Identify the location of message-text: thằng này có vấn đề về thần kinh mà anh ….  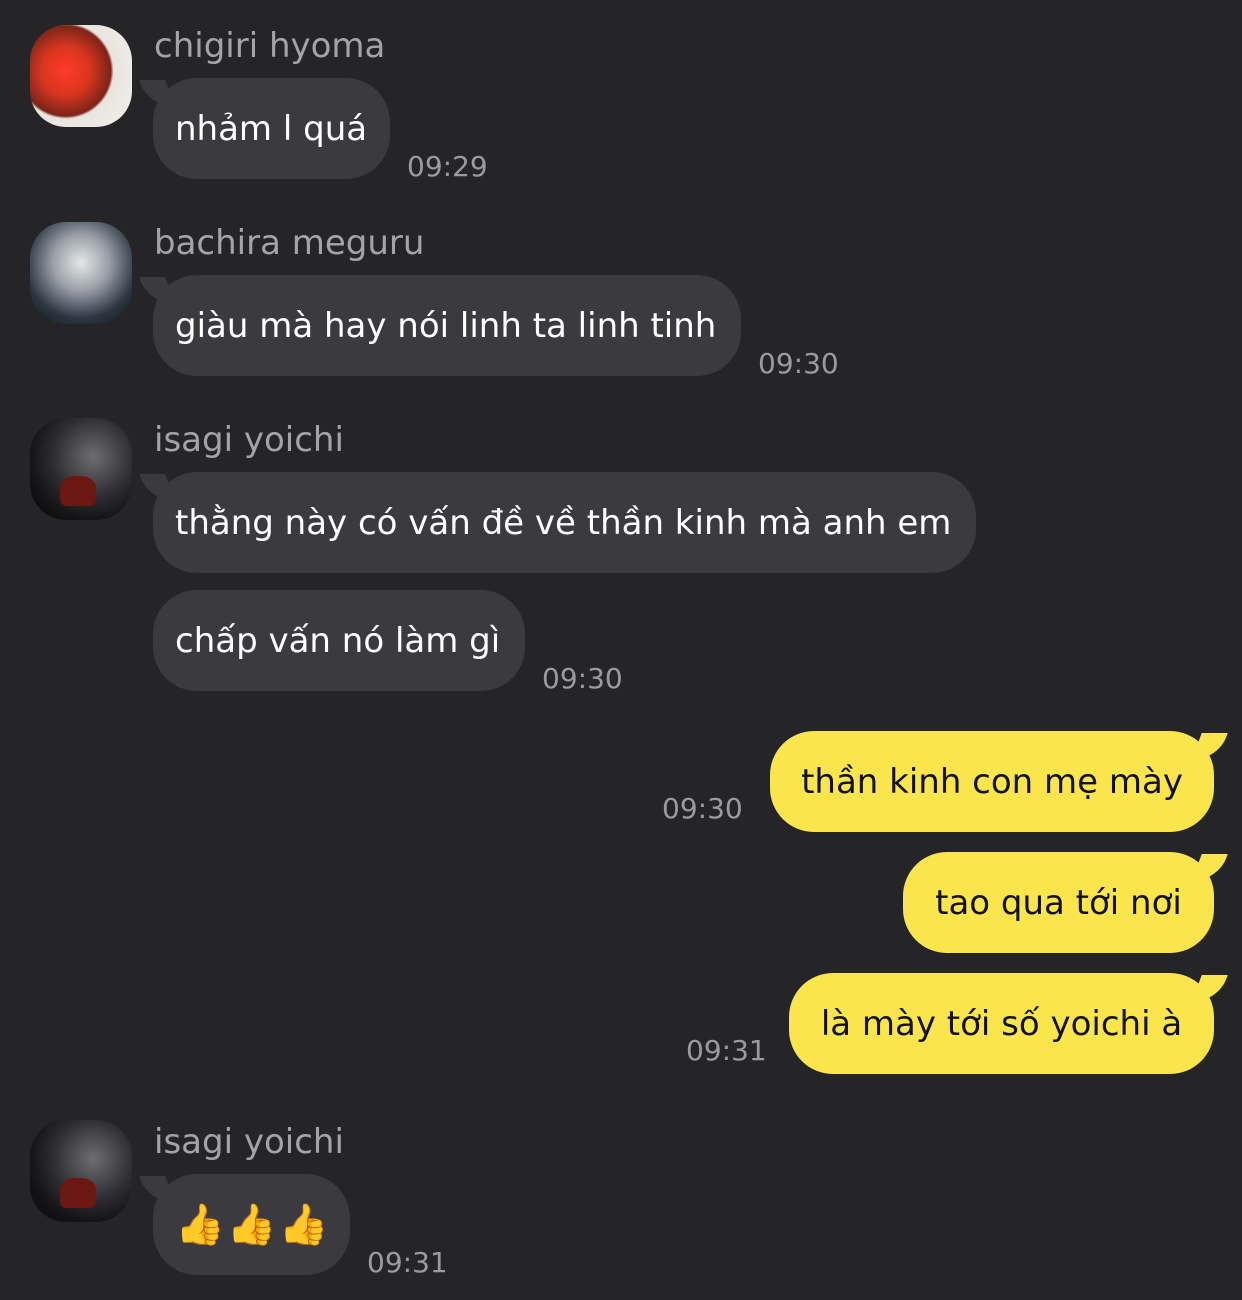
(563, 522).